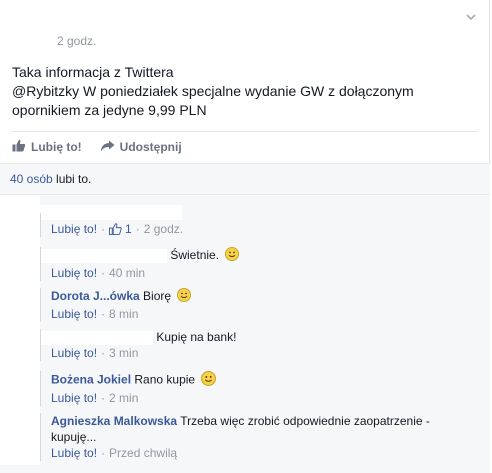  I want to click on comment: Dorota J...ówka Biorę Lubię to! · 8 min, so click(262, 305).